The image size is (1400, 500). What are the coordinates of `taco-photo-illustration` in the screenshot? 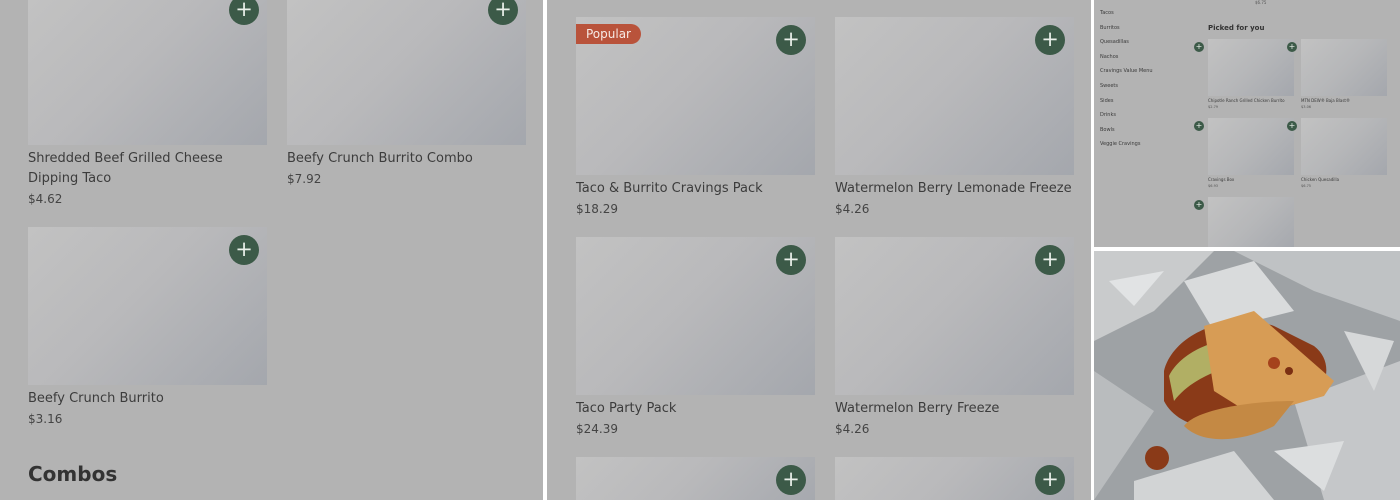 It's located at (1247, 375).